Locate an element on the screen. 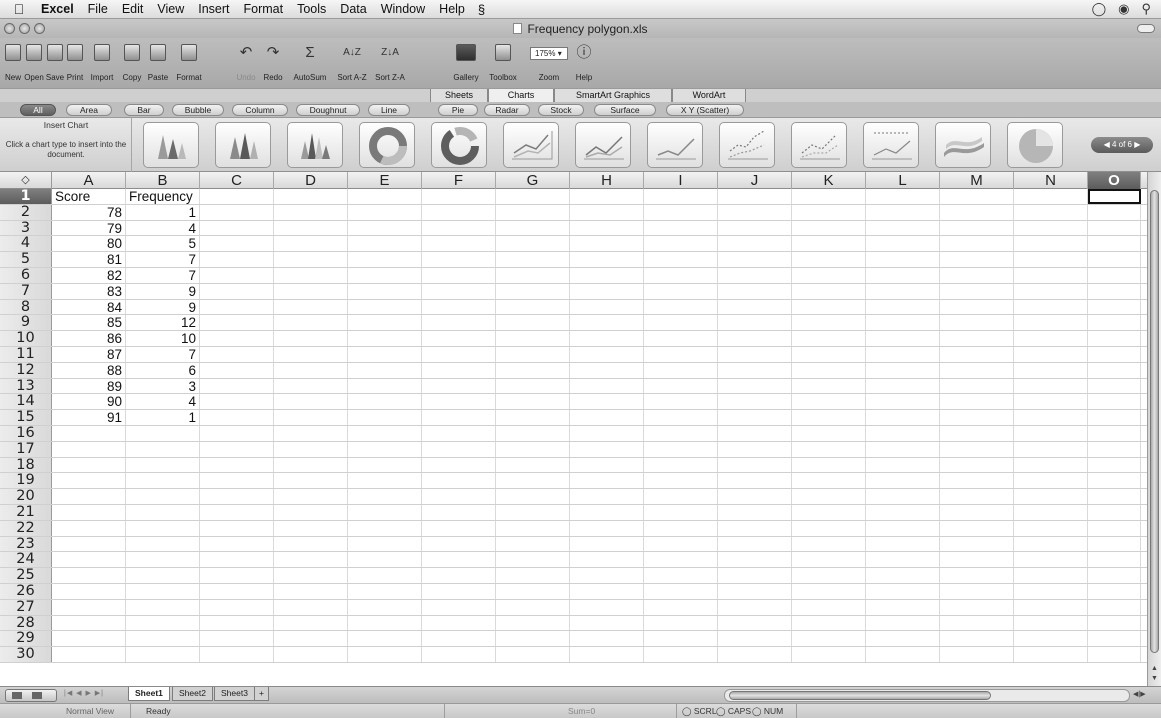  cell-n18 is located at coordinates (1051, 465).